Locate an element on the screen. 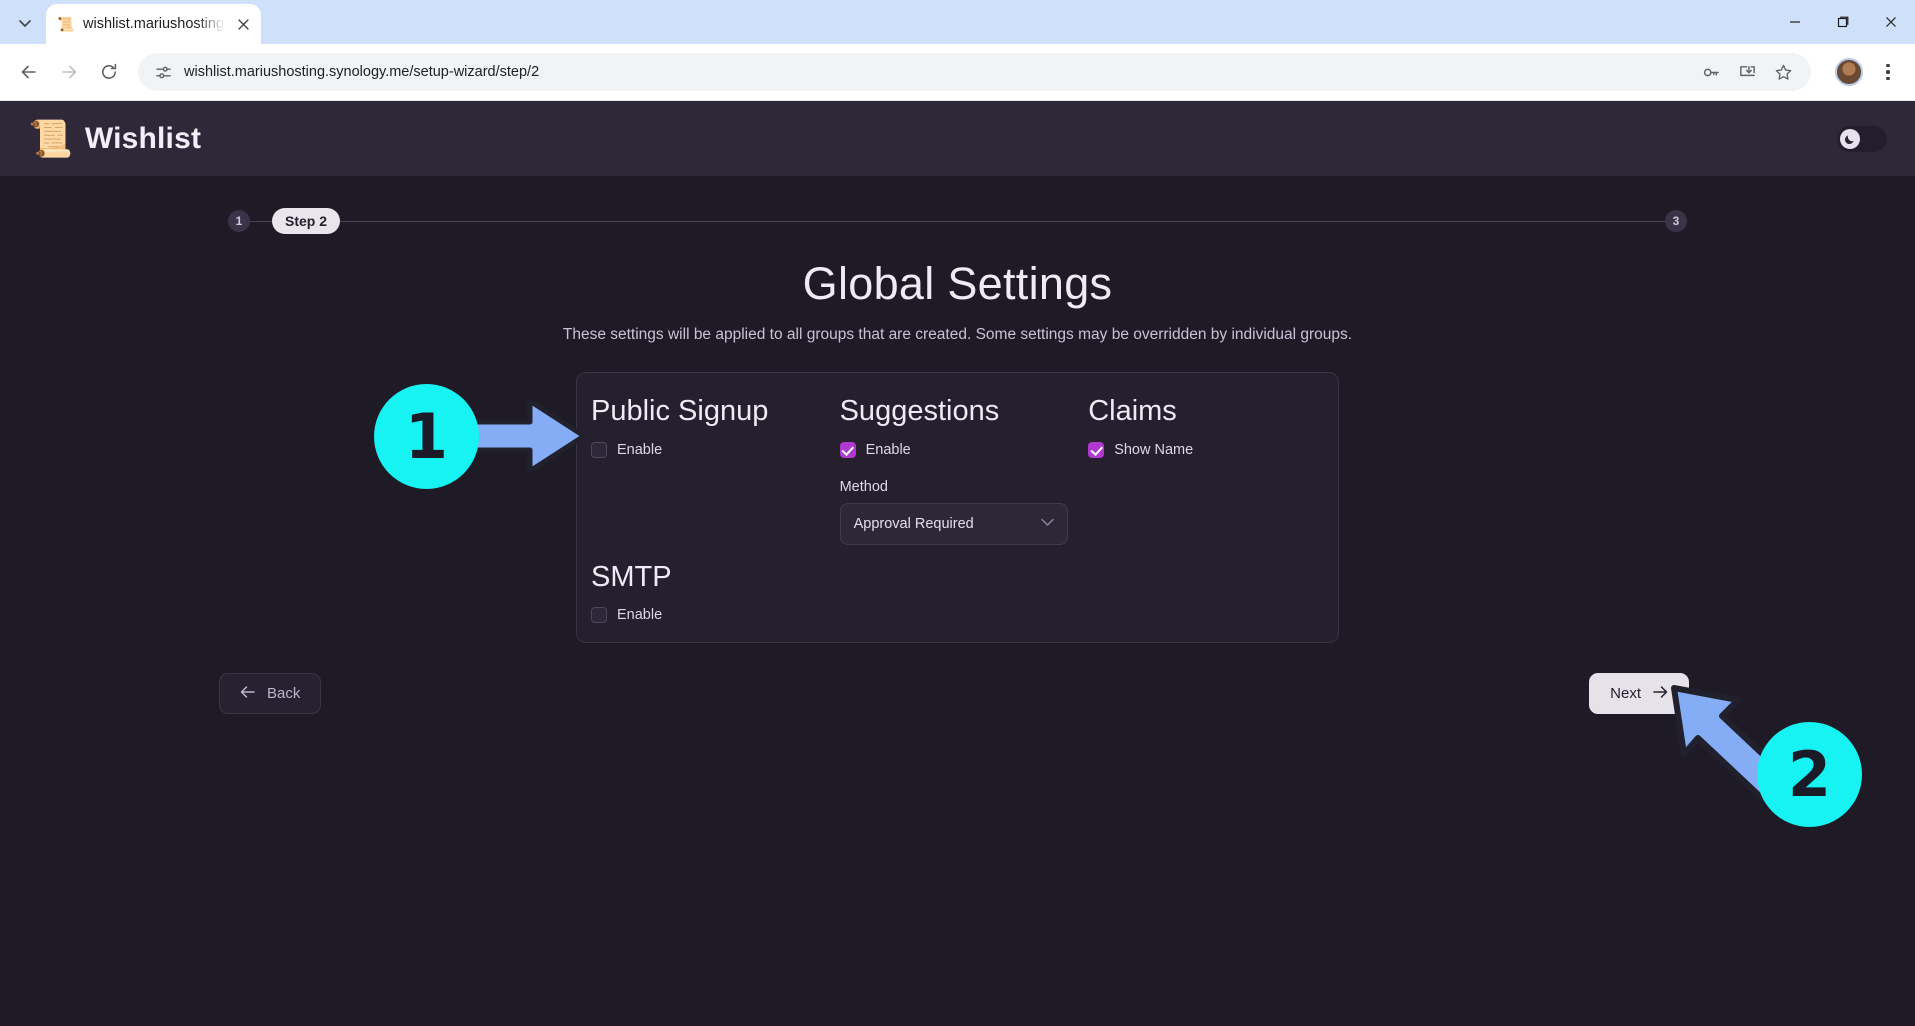 The height and width of the screenshot is (1026, 1915). suggestions-enable-label: Enable is located at coordinates (888, 450).